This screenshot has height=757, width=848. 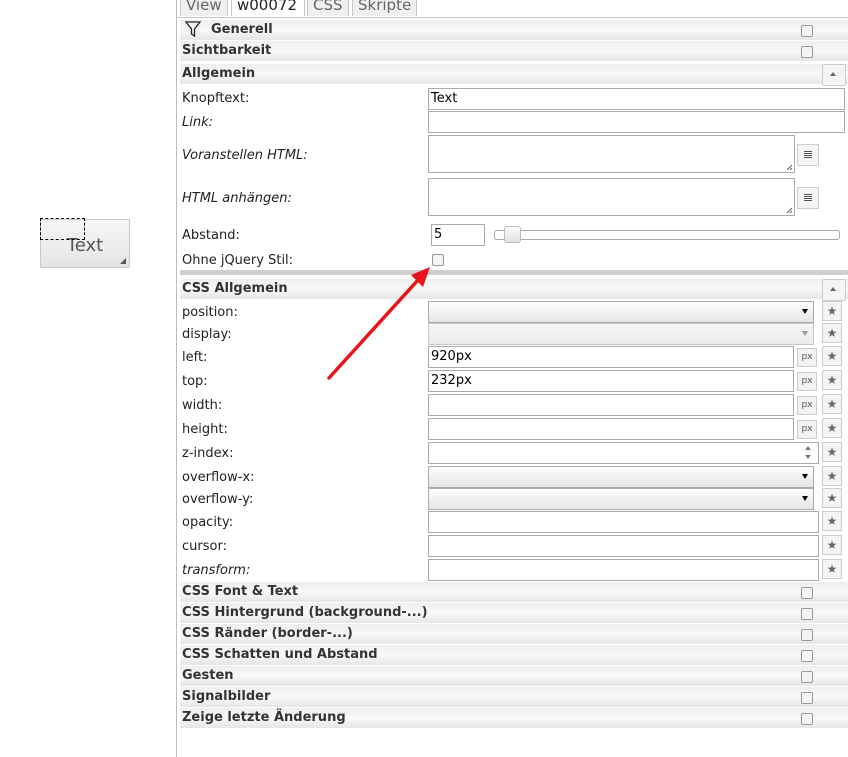 I want to click on funnel-icon, so click(x=193, y=29).